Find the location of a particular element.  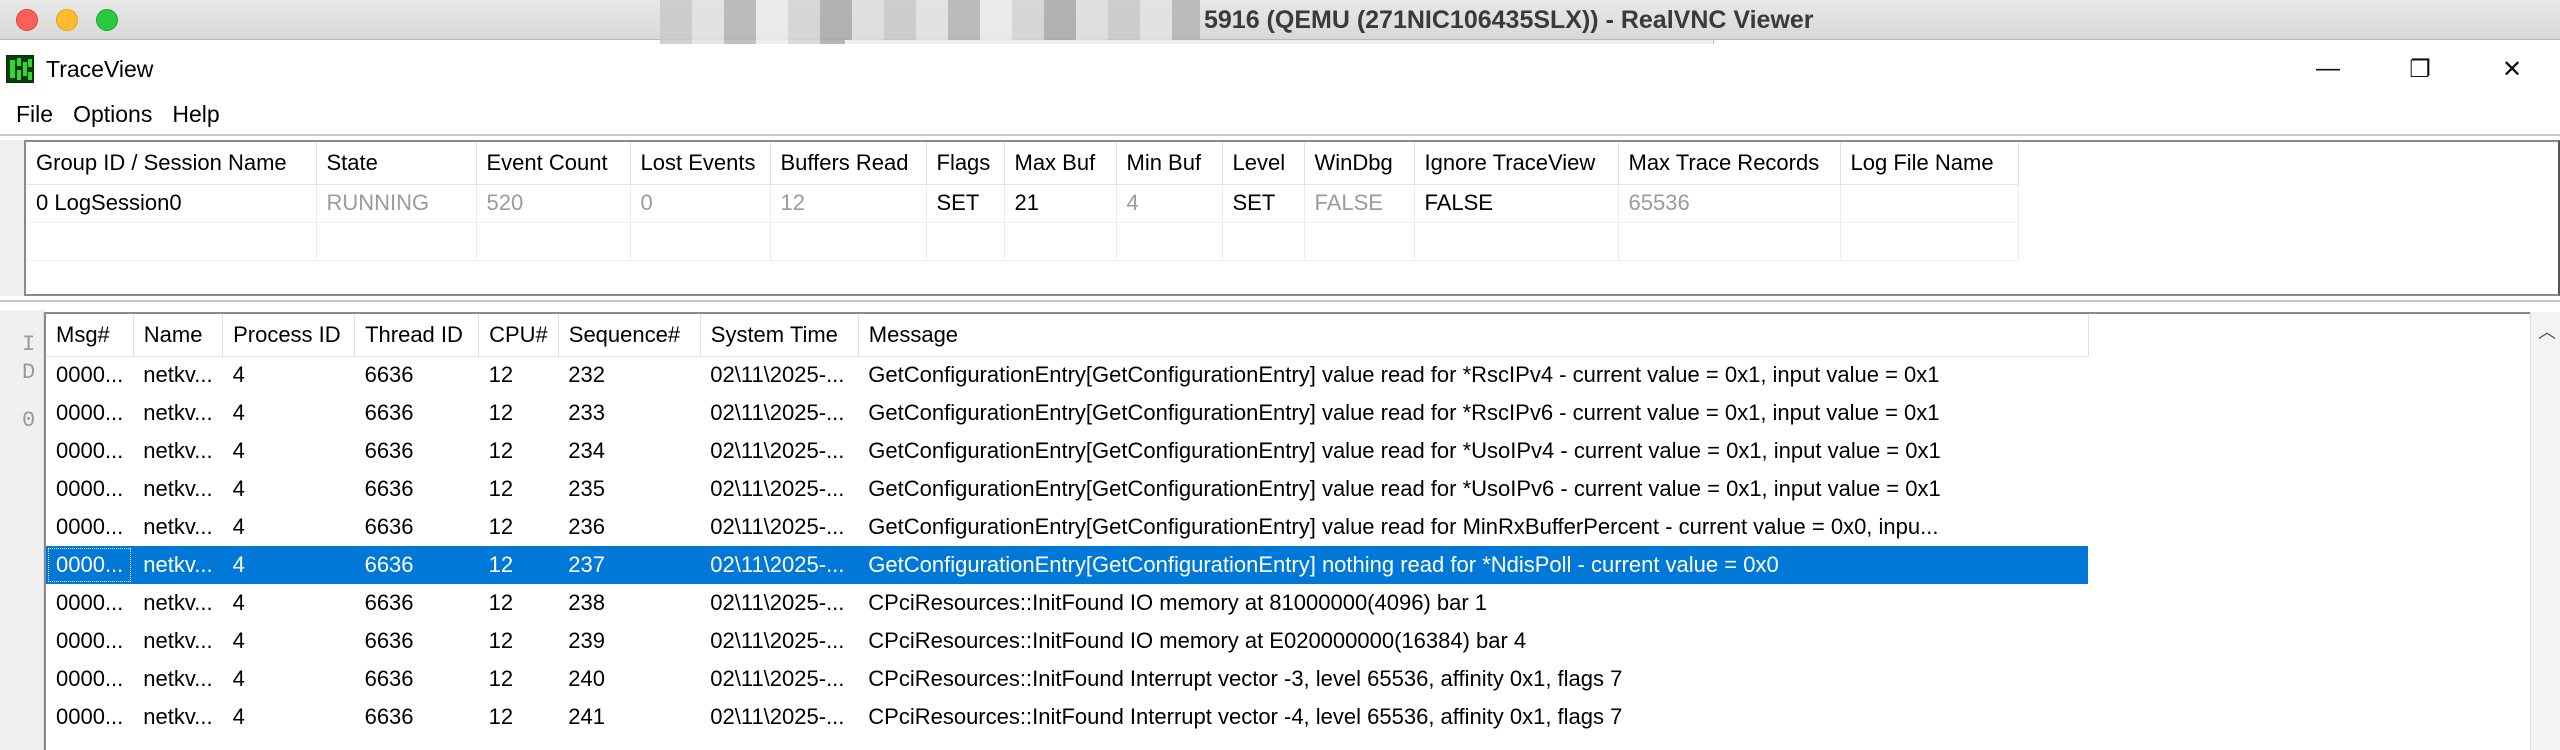

sequence-cell: 234 is located at coordinates (586, 450).